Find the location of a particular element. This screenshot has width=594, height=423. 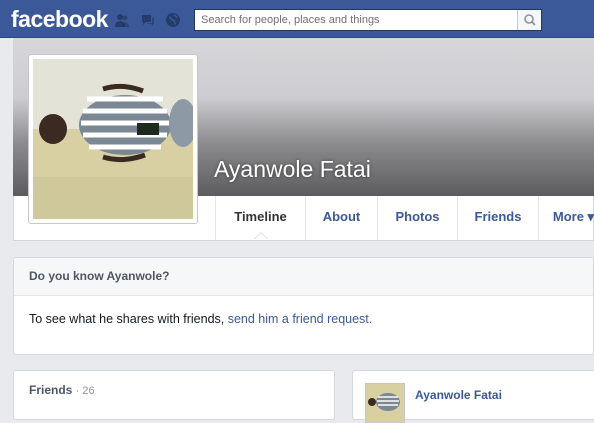

profile-name: Ayanwole Fatai is located at coordinates (292, 169).